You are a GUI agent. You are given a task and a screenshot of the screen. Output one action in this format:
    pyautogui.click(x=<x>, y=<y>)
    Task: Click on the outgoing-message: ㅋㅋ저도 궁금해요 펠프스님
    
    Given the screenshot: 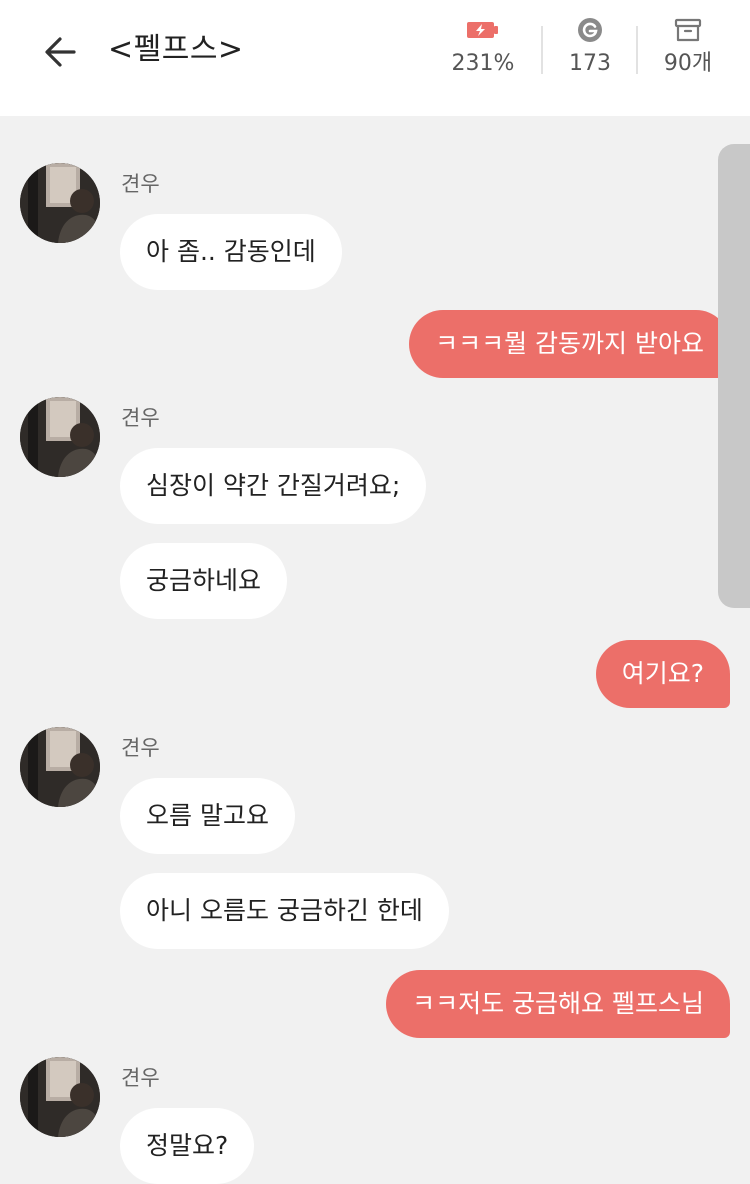 What is the action you would take?
    pyautogui.click(x=558, y=1004)
    